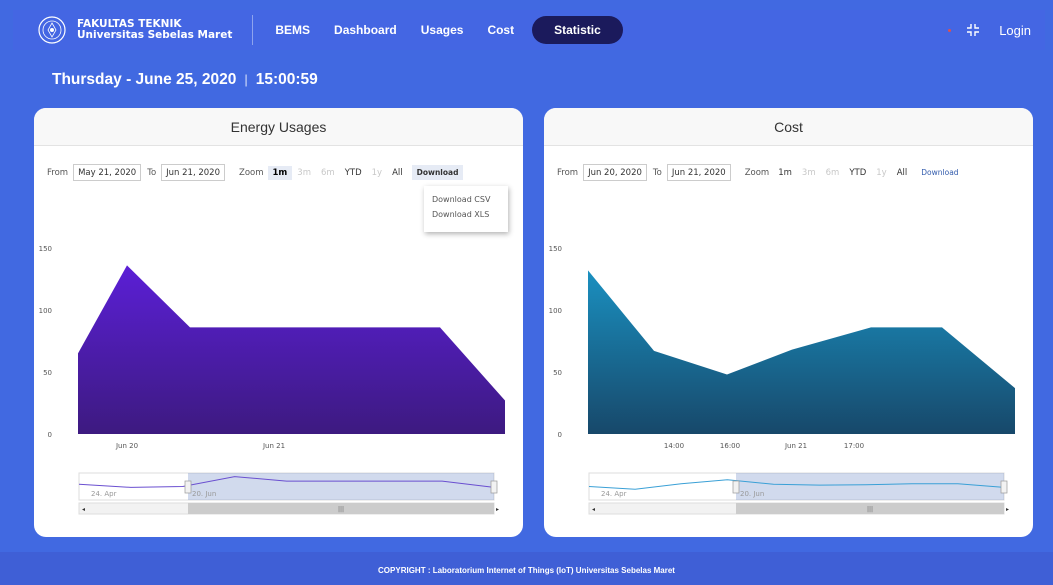 This screenshot has width=1053, height=585. Describe the element at coordinates (500, 30) in the screenshot. I see `nav-cost: Cost` at that location.